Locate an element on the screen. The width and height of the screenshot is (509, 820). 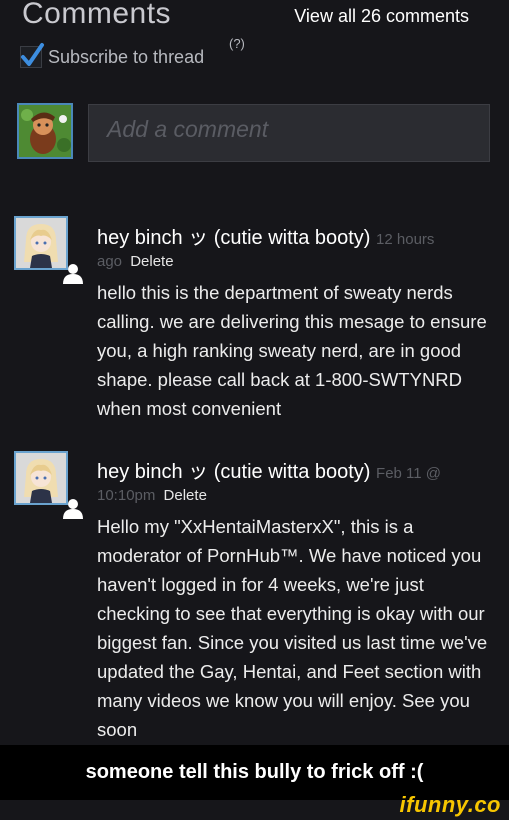
subscribe-checkbox is located at coordinates (32, 55).